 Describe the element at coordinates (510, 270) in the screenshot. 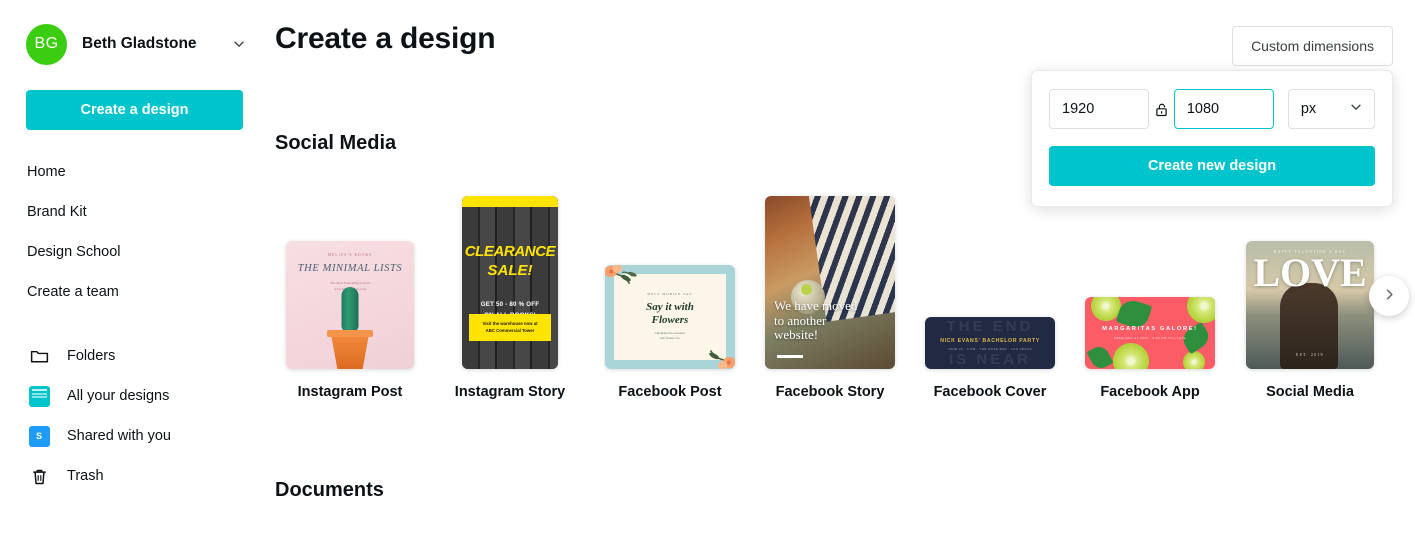

I see `thumb-line2: SALE!` at that location.